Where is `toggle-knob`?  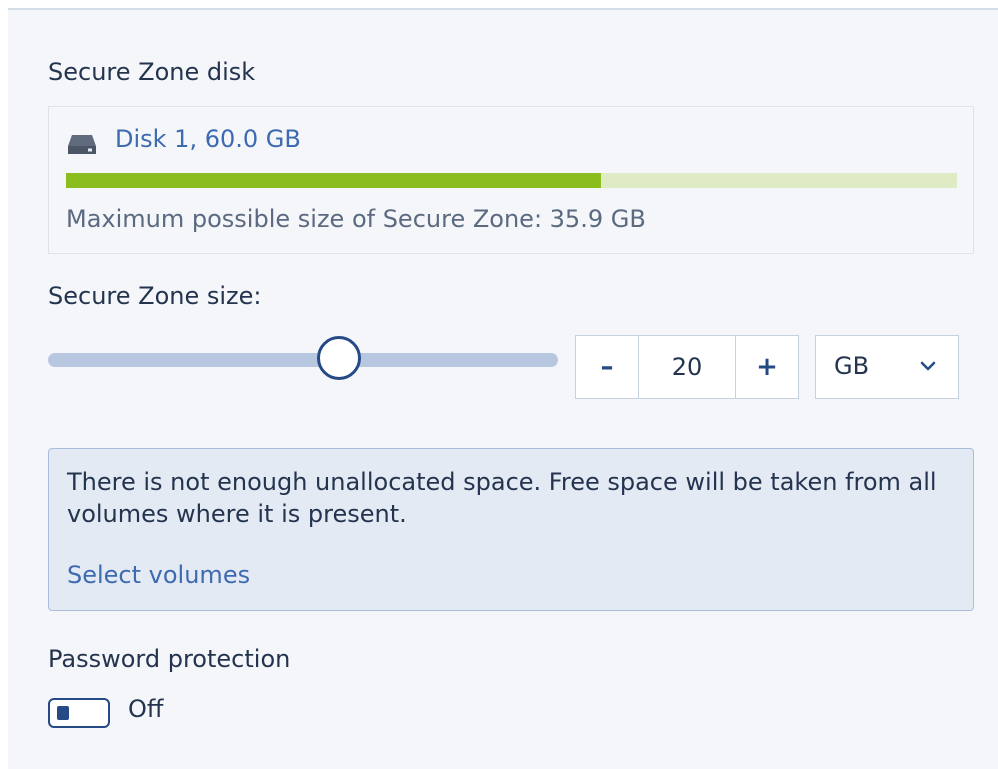 toggle-knob is located at coordinates (63, 713).